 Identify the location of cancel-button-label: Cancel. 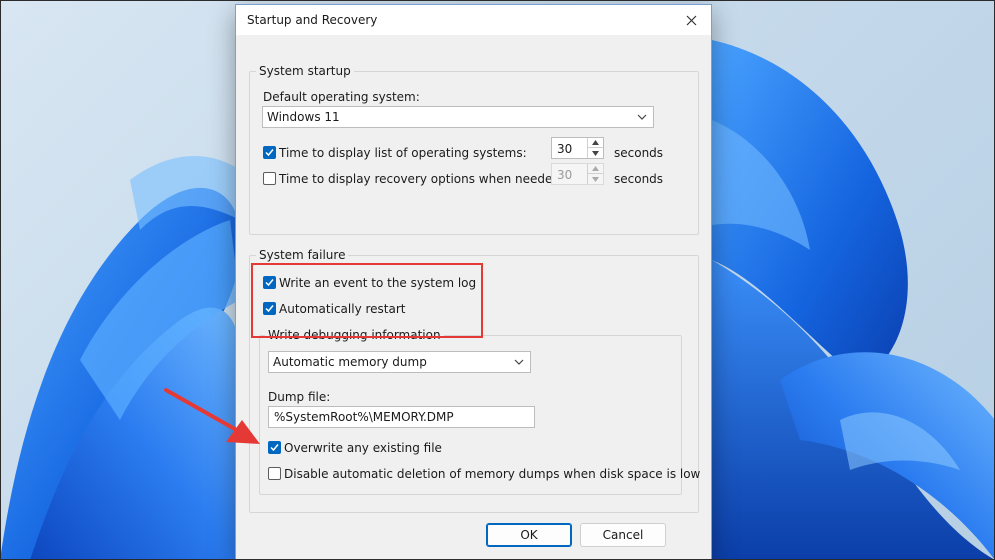
(623, 535).